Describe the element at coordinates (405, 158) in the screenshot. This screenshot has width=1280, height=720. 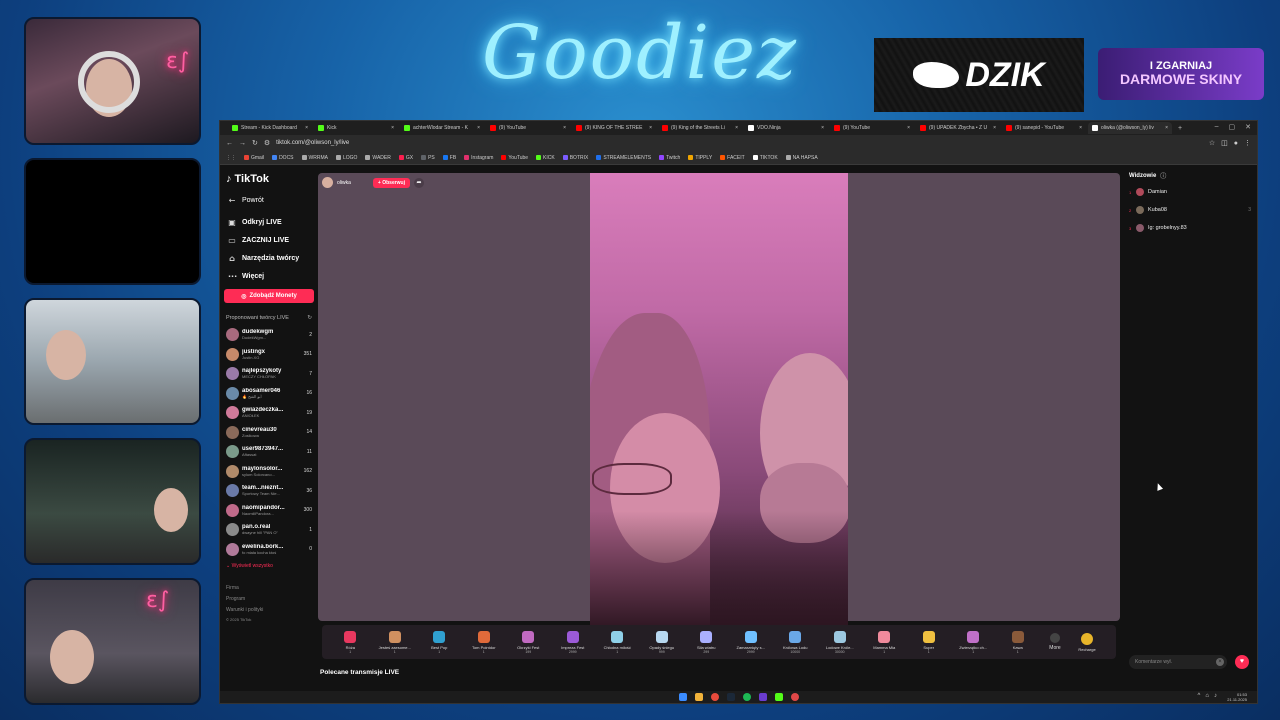
I see `bookmark-item: GX` at that location.